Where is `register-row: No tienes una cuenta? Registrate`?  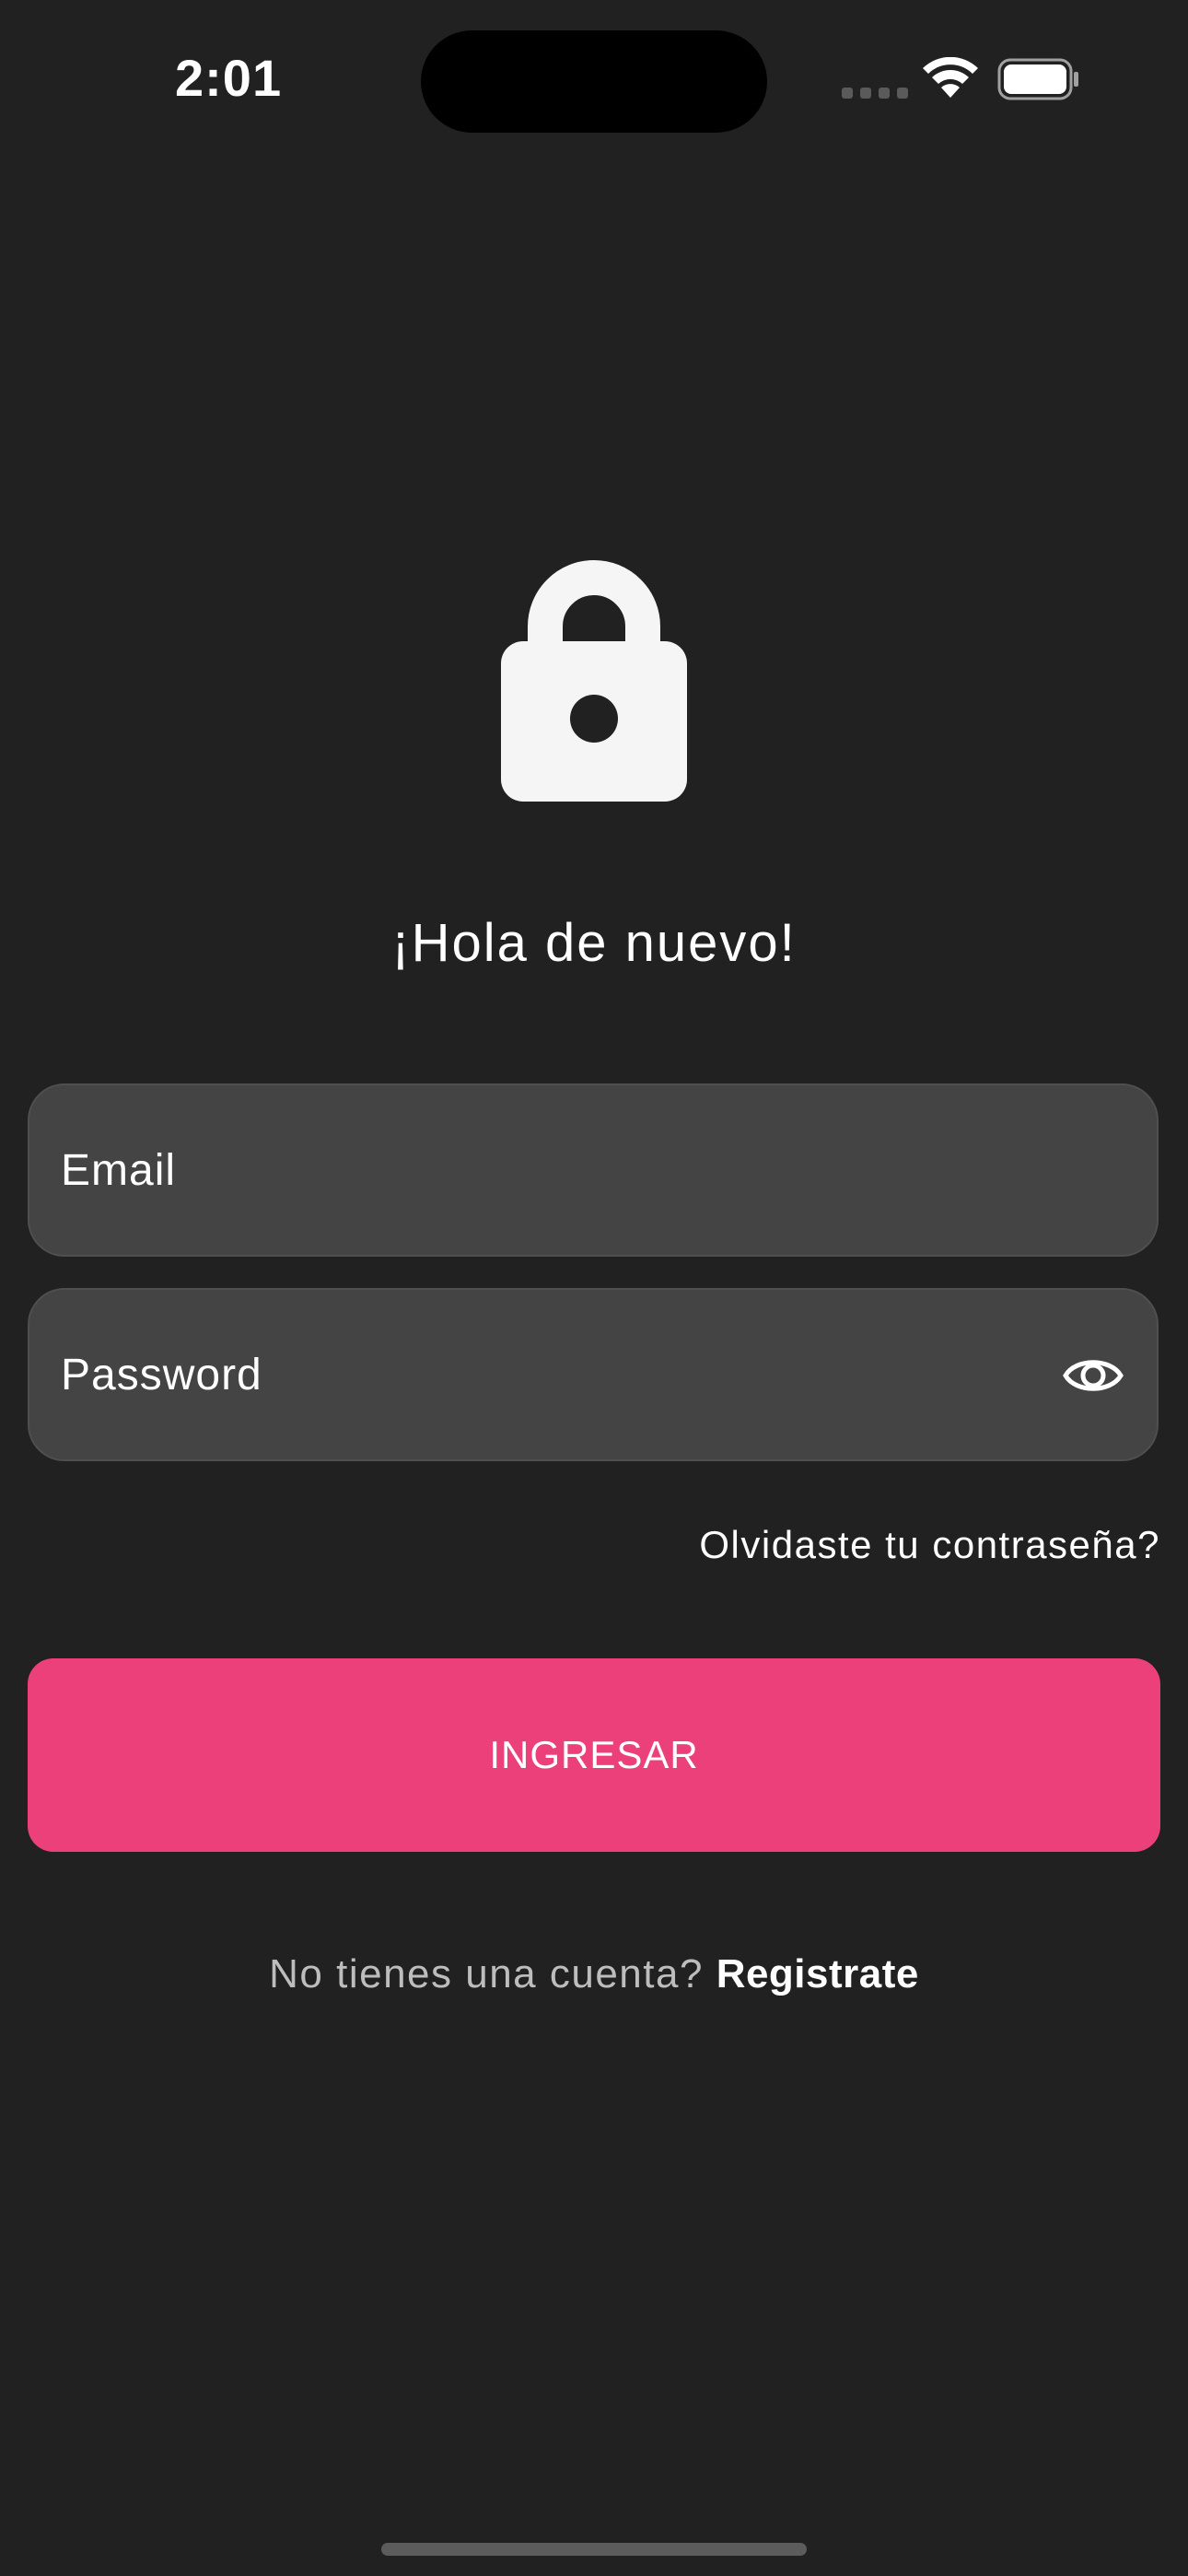 register-row: No tienes una cuenta? Registrate is located at coordinates (594, 1974).